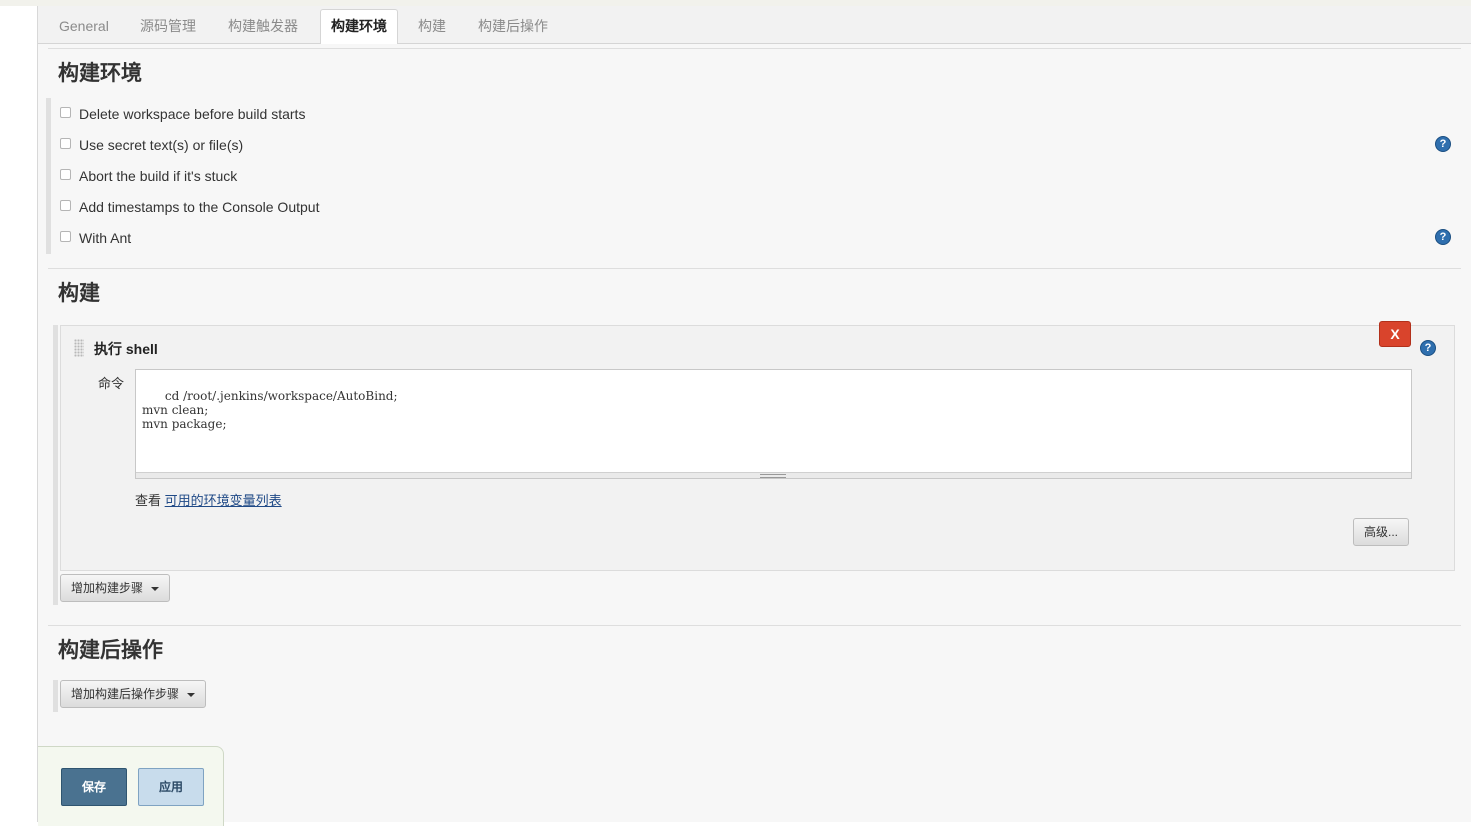 This screenshot has height=826, width=1471. Describe the element at coordinates (65, 205) in the screenshot. I see `add-timestamps-checkbox` at that location.